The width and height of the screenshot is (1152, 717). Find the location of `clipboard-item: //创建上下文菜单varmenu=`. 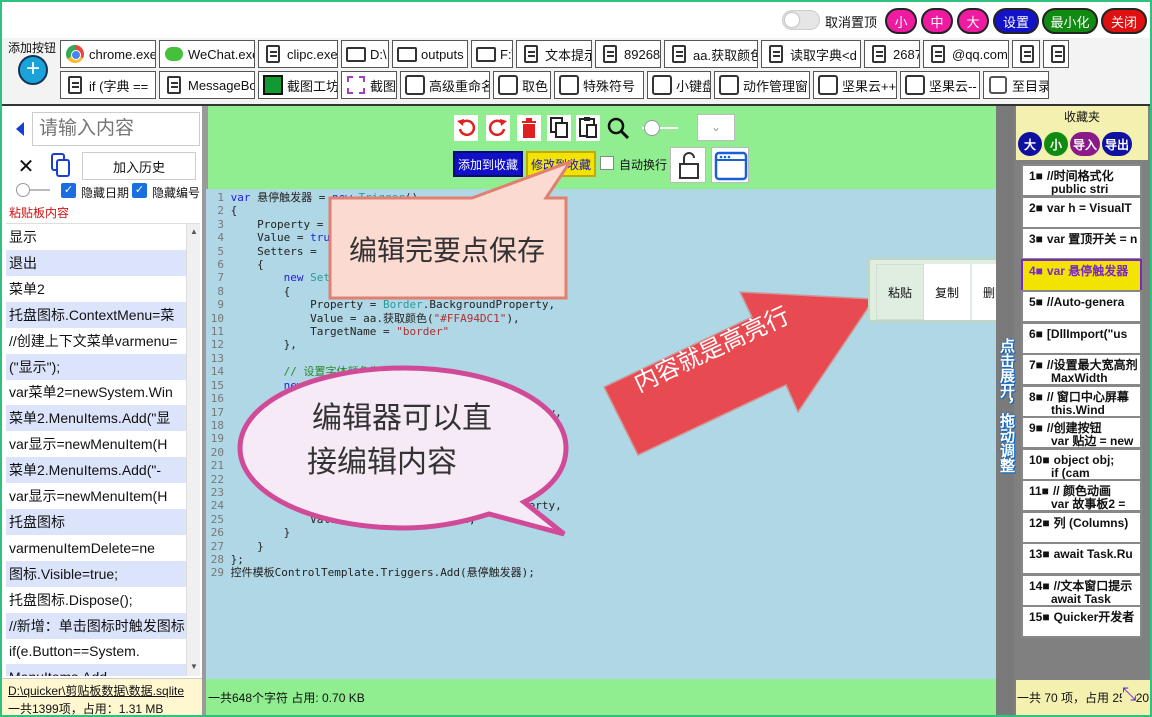

clipboard-item: //创建上下文菜单varmenu= is located at coordinates (96, 341).